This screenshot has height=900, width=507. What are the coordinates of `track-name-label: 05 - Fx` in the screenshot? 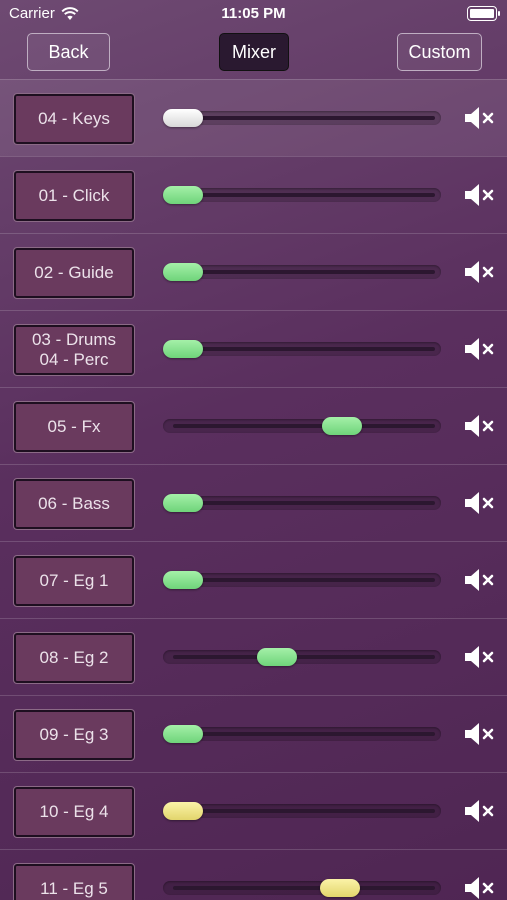 It's located at (74, 426).